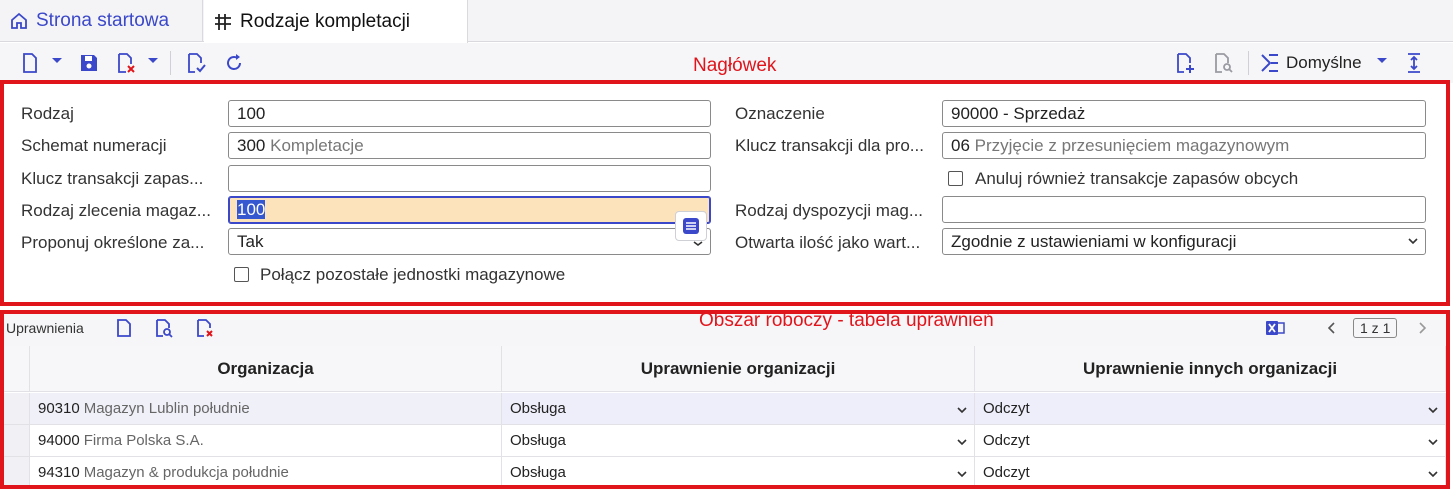  Describe the element at coordinates (1184, 113) in the screenshot. I see `oznaczenie-field: 90000 - Sprzedaż` at that location.